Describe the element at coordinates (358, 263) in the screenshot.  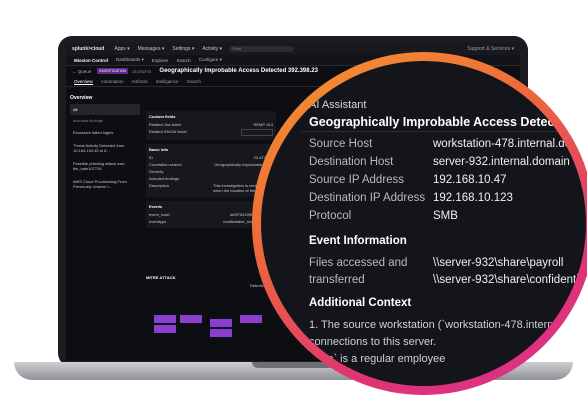
I see `files-label: Files accessed and` at that location.